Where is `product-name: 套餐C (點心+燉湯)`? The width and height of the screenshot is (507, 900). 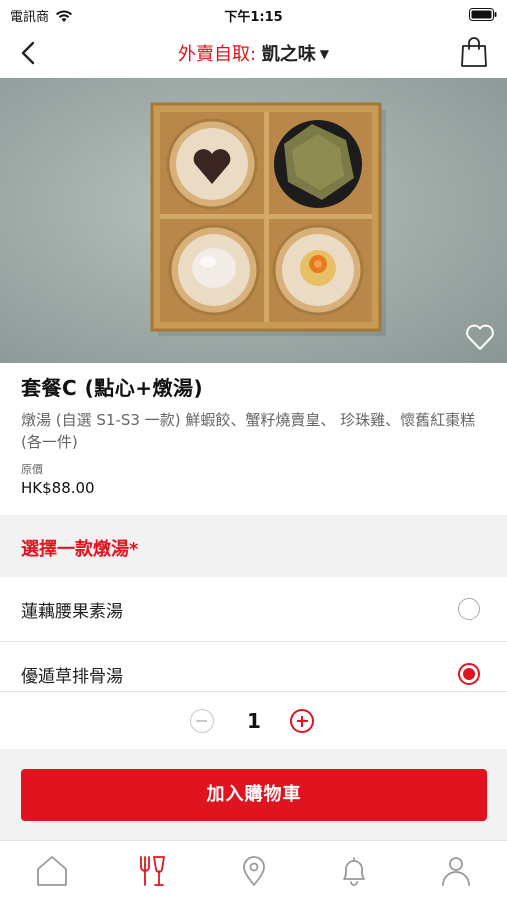 product-name: 套餐C (點心+燉湯) is located at coordinates (112, 388).